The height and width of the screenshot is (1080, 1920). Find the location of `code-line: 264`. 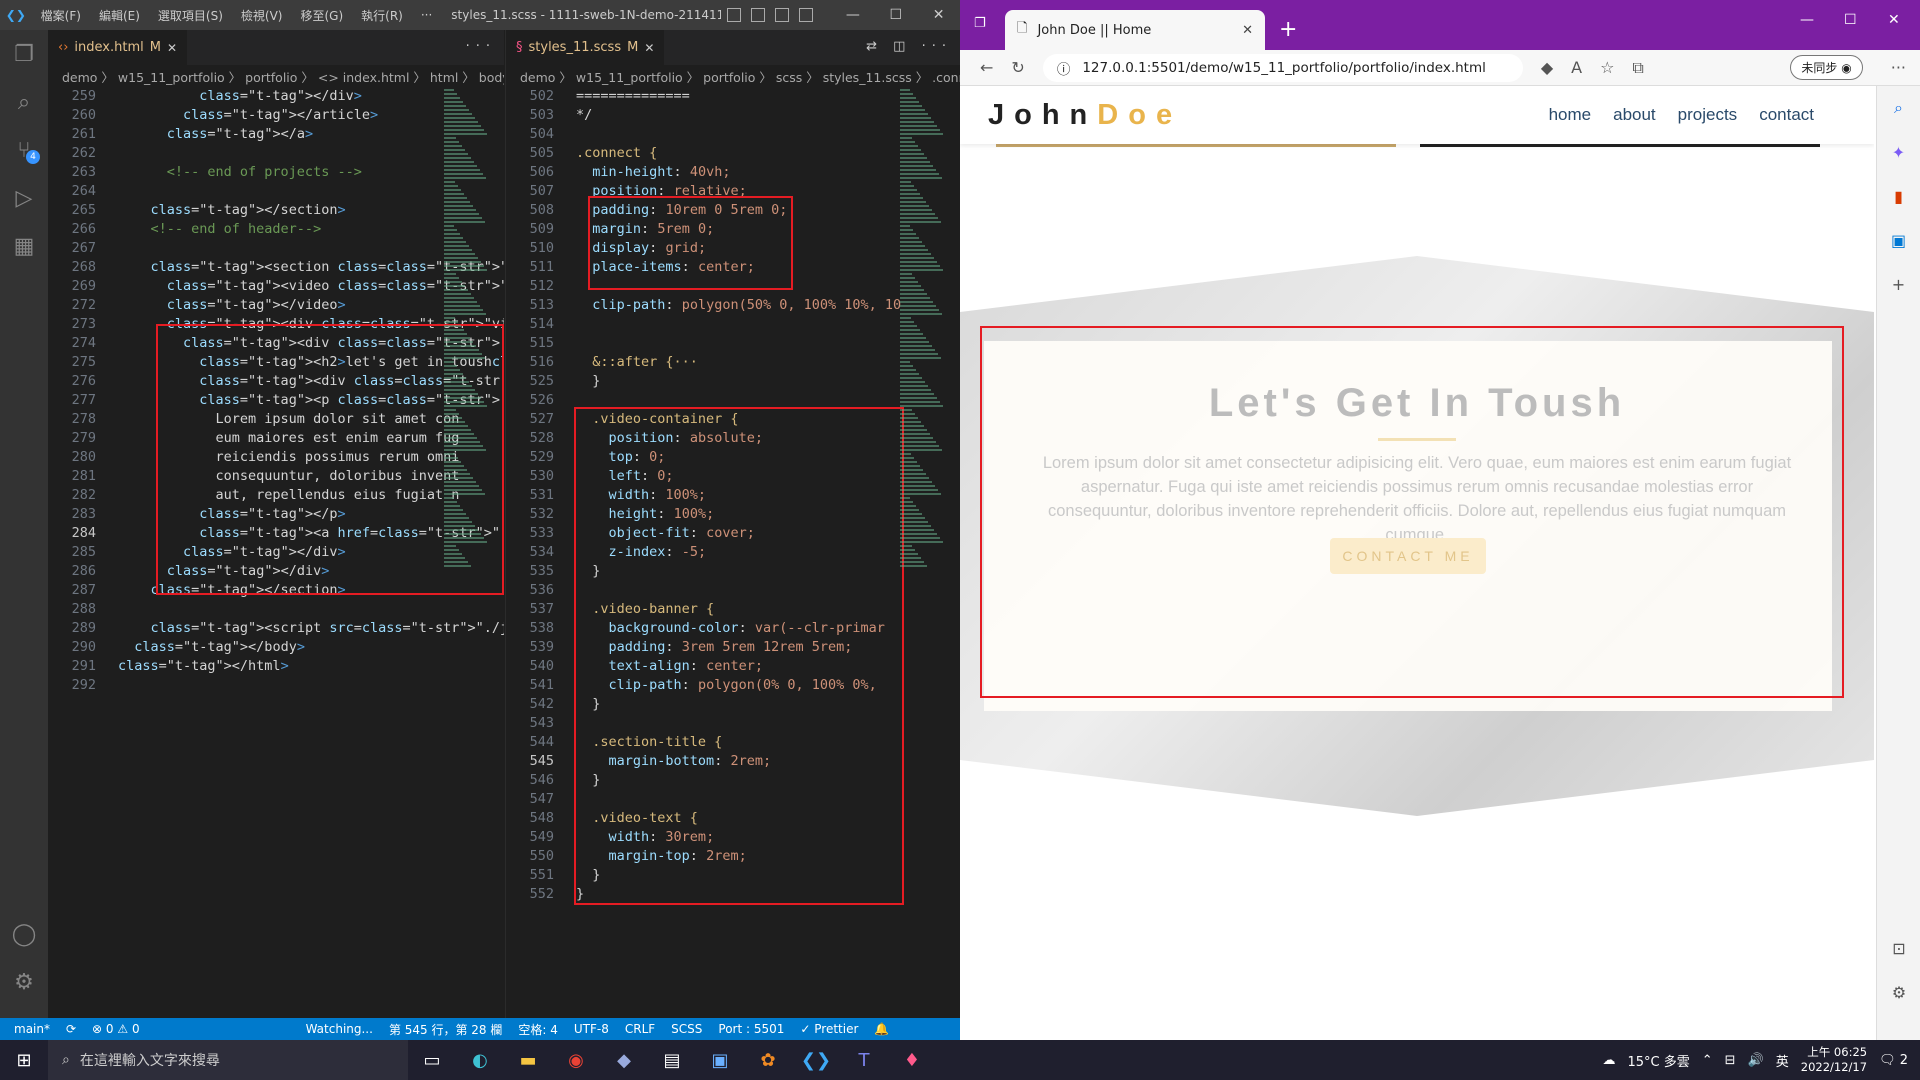

code-line: 264 is located at coordinates (276, 191).